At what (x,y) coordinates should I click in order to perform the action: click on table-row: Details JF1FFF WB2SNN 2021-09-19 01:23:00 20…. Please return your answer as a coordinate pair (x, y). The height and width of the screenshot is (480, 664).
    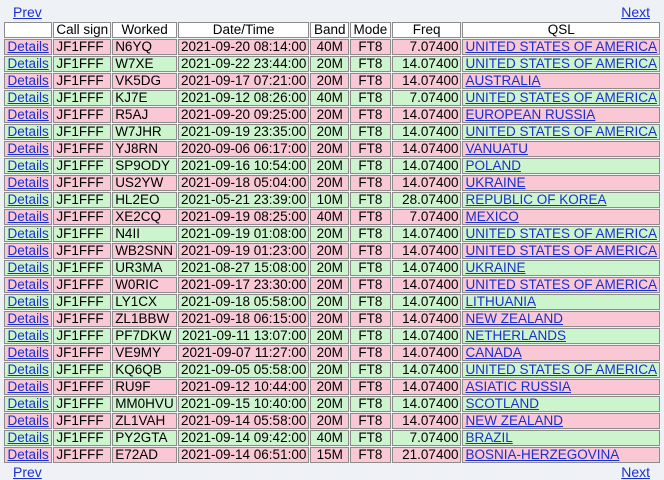
    Looking at the image, I should click on (332, 251).